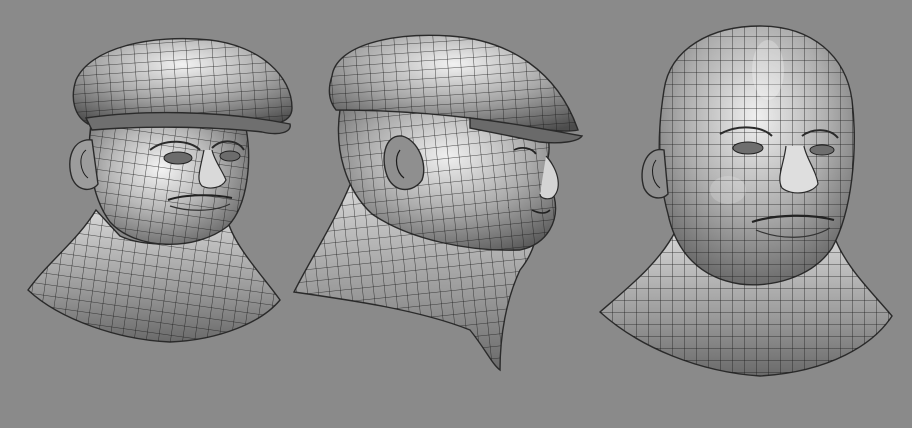  What do you see at coordinates (748, 148) in the screenshot?
I see `left-eye` at bounding box center [748, 148].